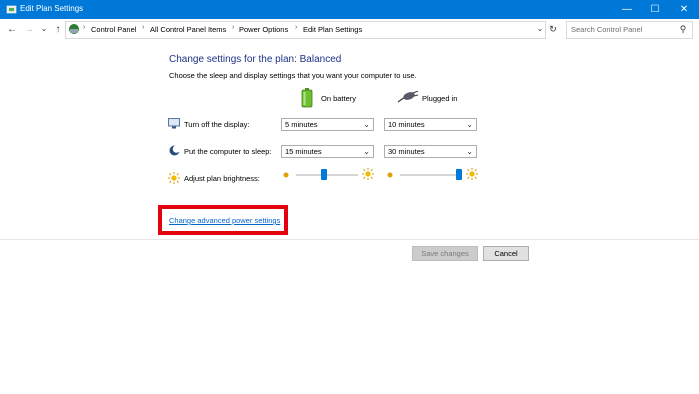 This screenshot has height=394, width=699. I want to click on turn-off-display-label: Turn off the display:, so click(217, 124).